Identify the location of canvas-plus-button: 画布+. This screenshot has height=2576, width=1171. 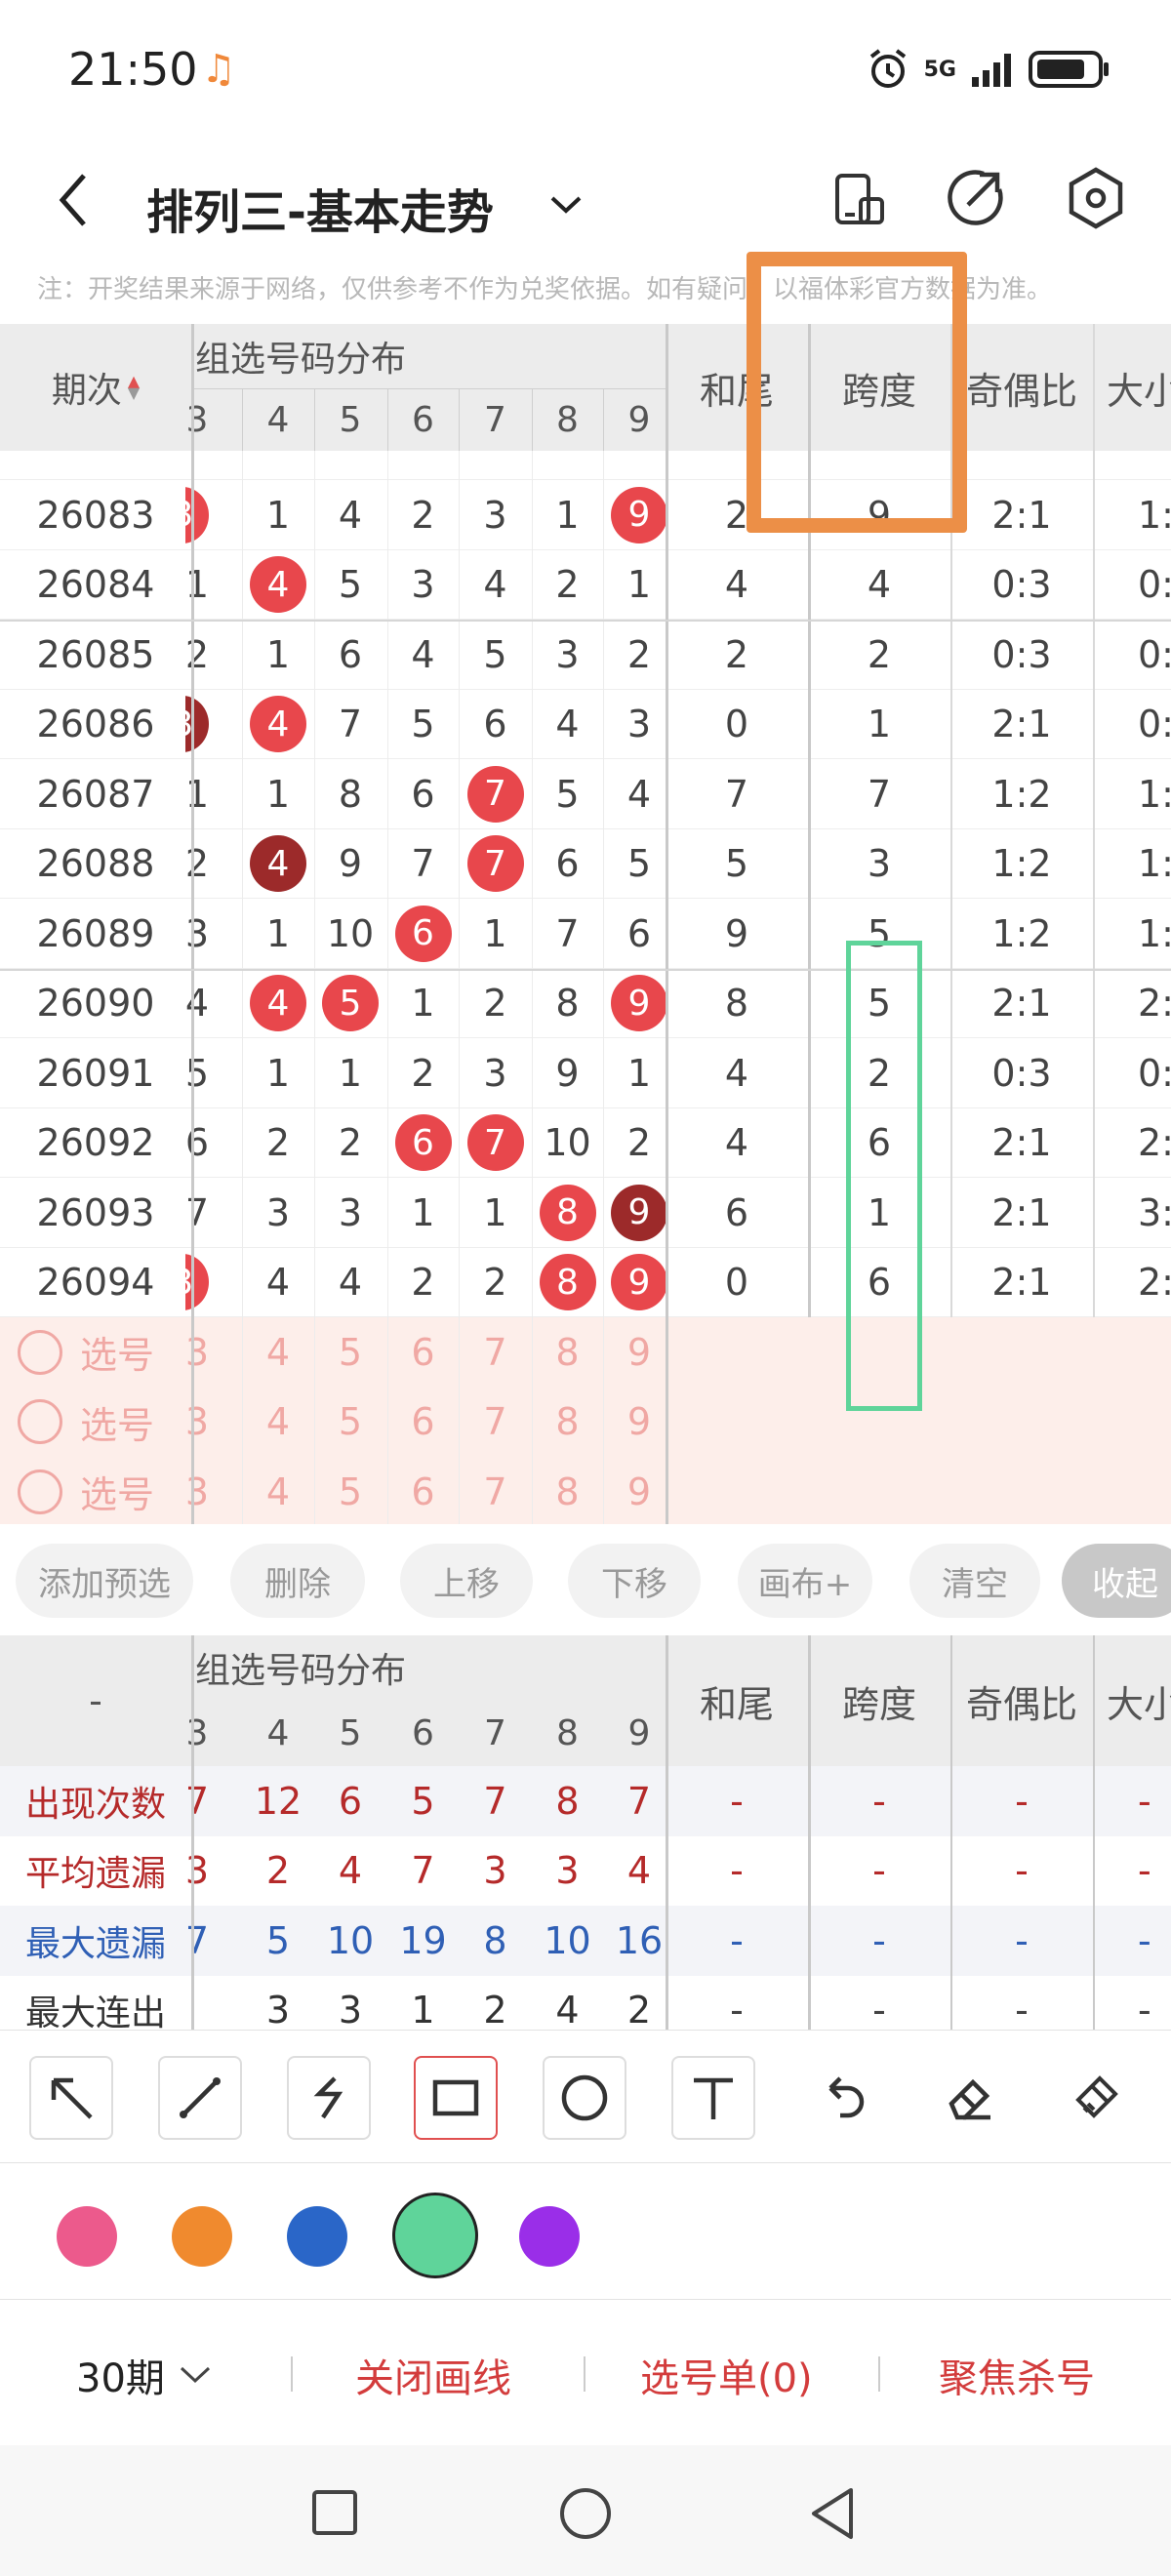
(805, 1581).